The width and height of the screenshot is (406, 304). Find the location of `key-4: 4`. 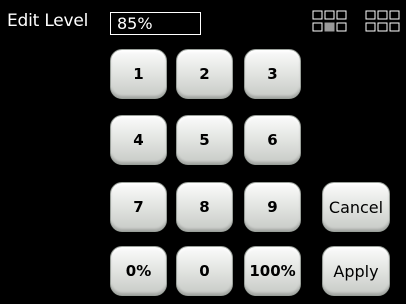

key-4: 4 is located at coordinates (138, 140).